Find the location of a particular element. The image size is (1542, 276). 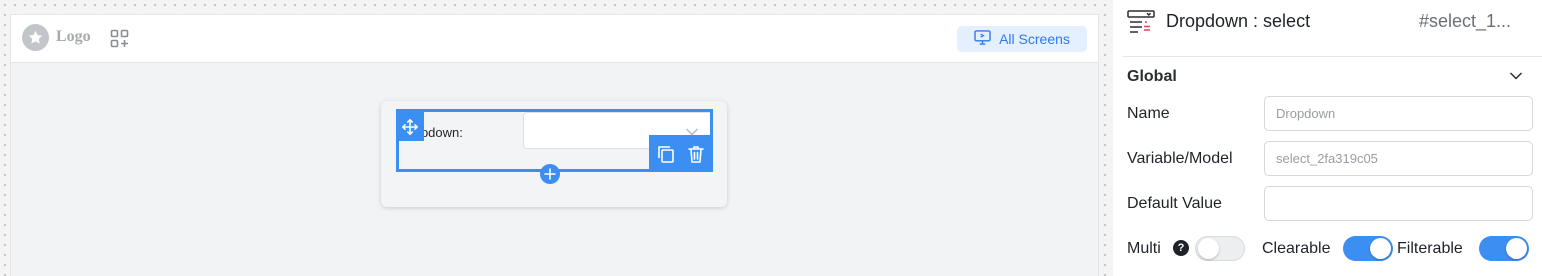

clearable-label: Clearable is located at coordinates (1296, 248).